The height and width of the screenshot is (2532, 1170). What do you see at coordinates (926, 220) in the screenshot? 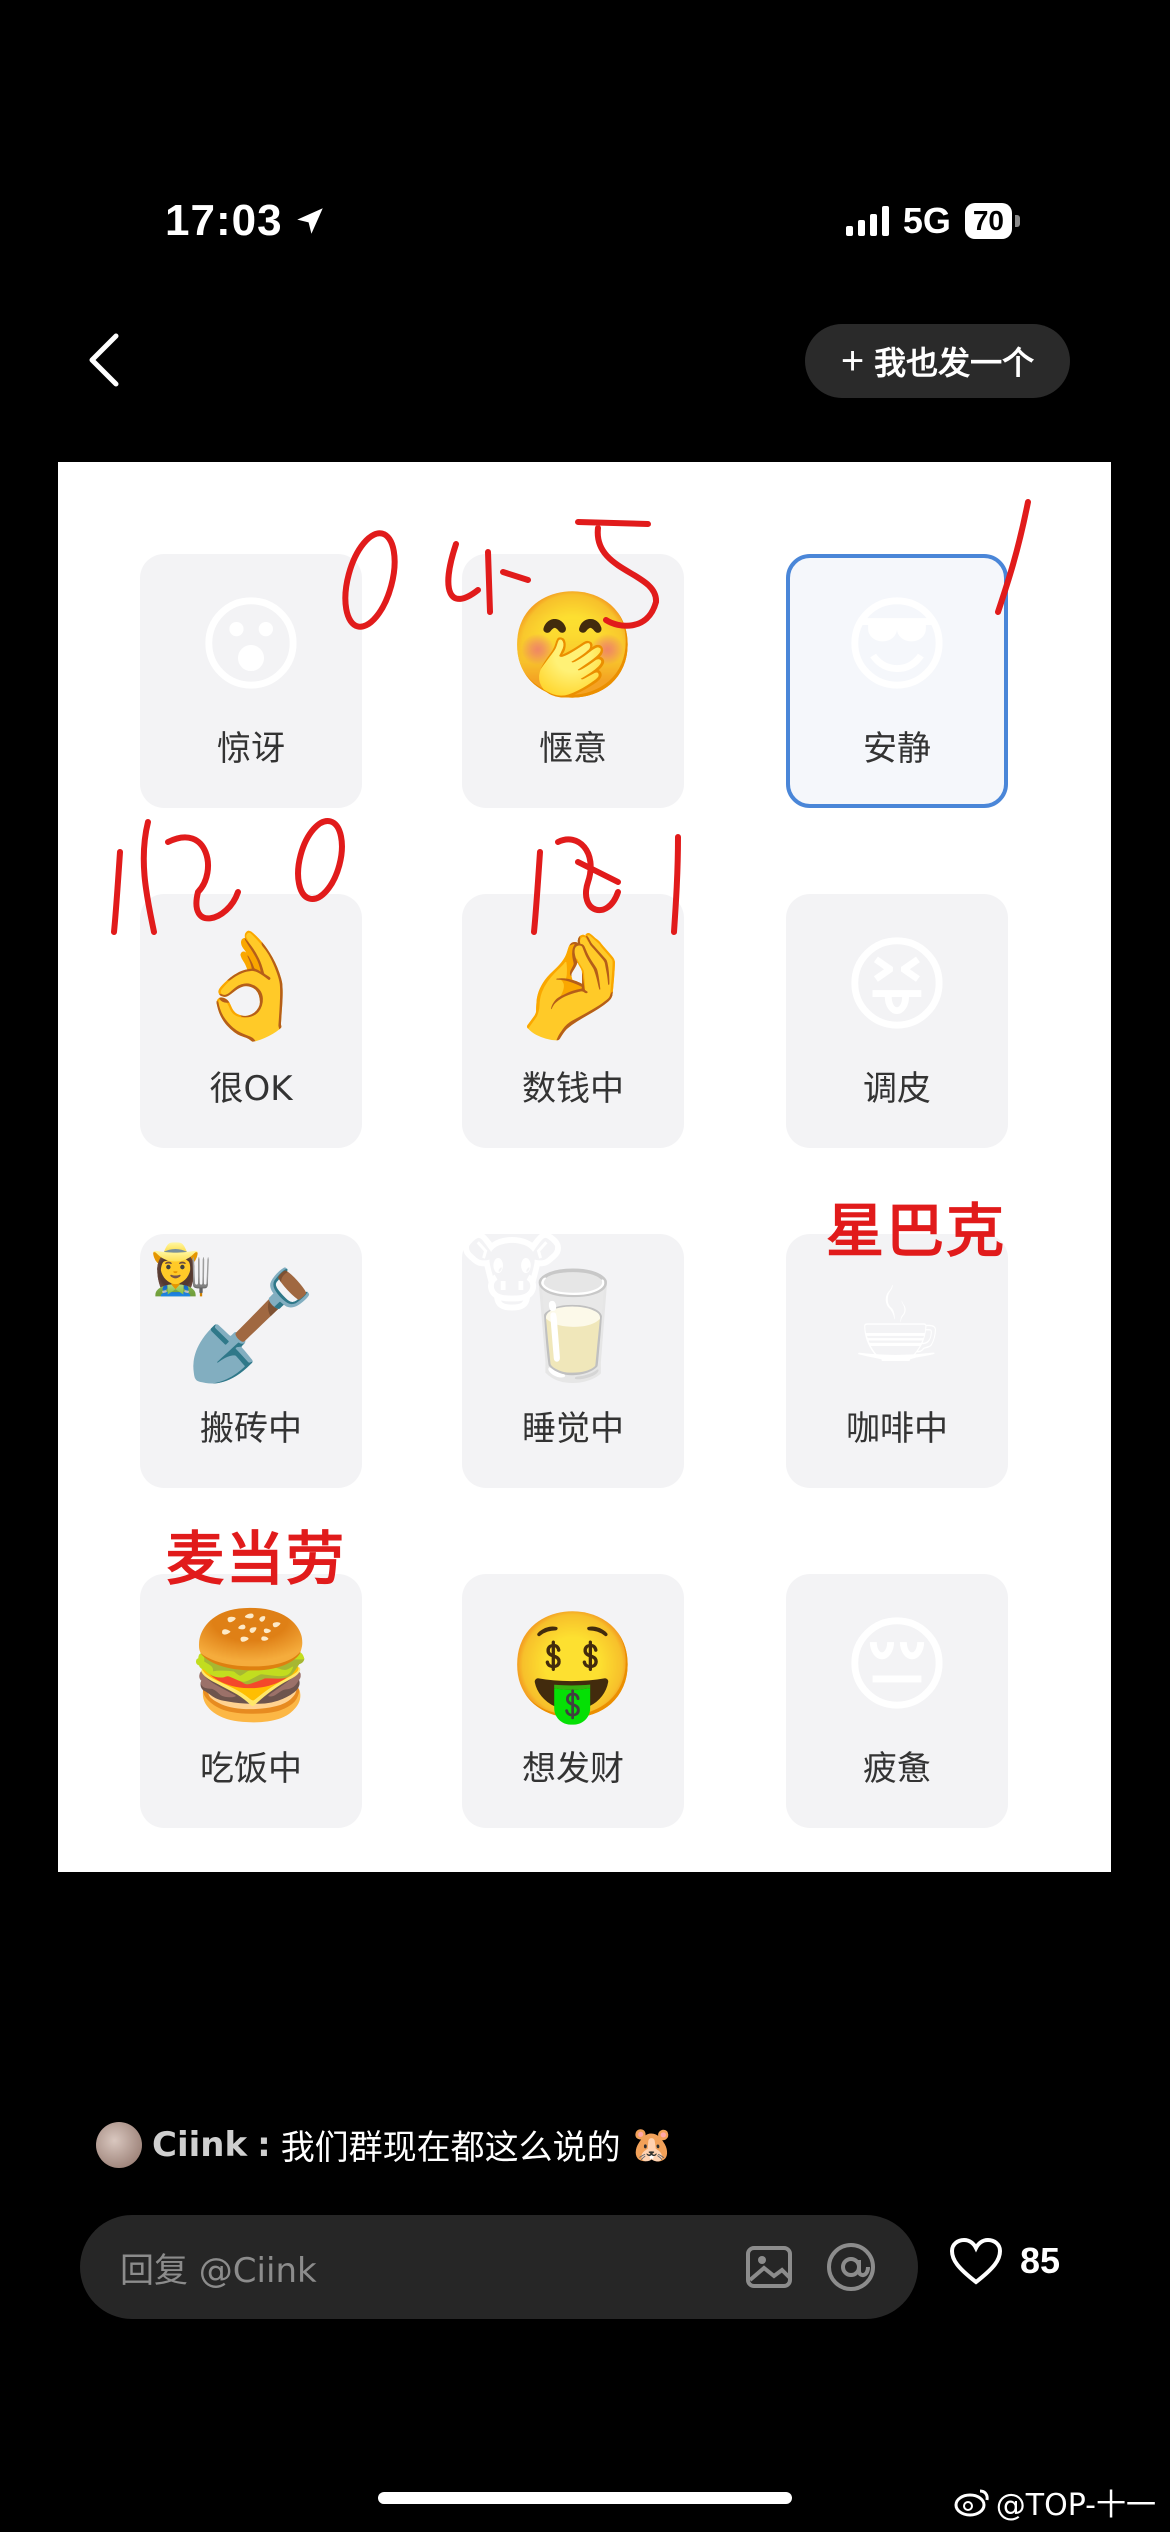
I see `network-type: 5G` at bounding box center [926, 220].